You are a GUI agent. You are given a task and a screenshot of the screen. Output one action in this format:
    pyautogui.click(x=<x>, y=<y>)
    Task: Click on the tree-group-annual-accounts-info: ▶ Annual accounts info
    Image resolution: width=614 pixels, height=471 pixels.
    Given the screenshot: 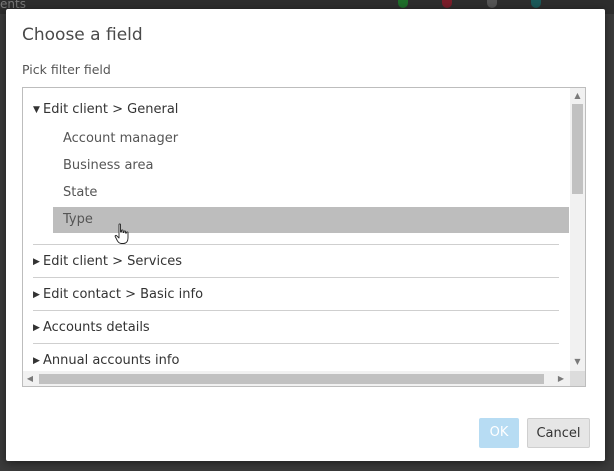 What is the action you would take?
    pyautogui.click(x=106, y=360)
    